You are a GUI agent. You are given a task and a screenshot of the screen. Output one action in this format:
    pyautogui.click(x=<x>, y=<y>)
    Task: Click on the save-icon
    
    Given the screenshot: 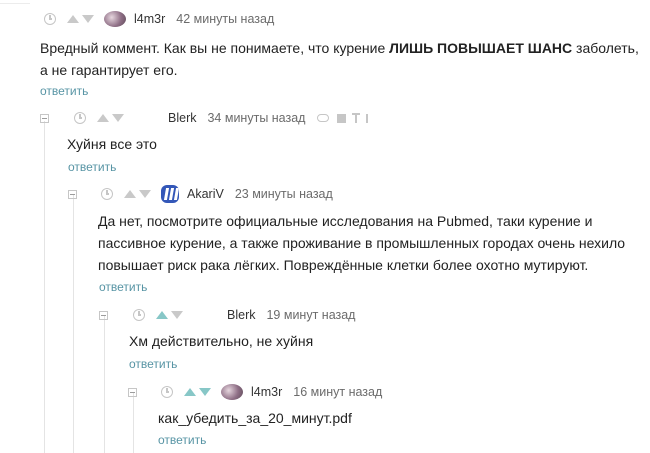 What is the action you would take?
    pyautogui.click(x=342, y=118)
    